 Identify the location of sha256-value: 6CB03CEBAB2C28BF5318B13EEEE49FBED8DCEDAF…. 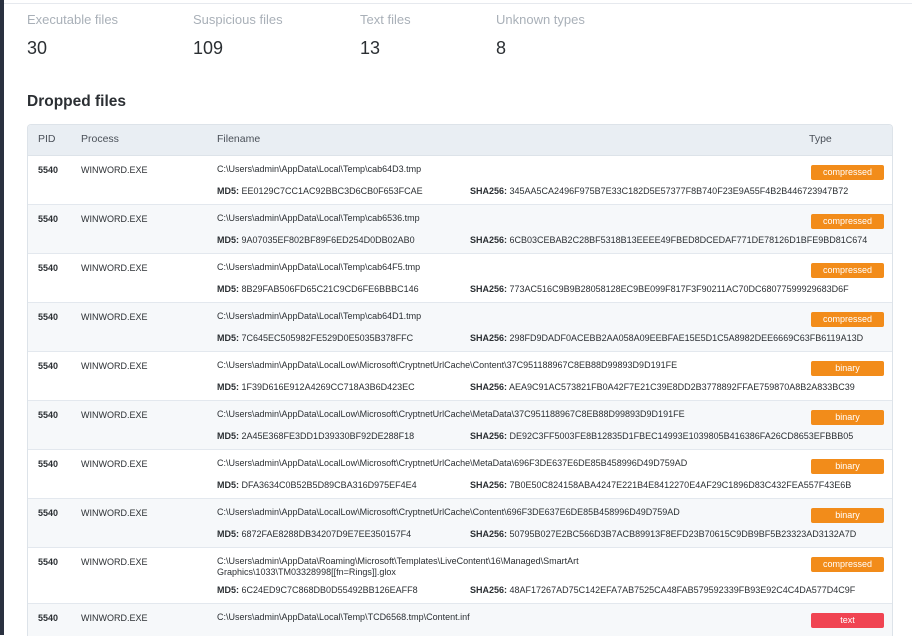
(688, 240).